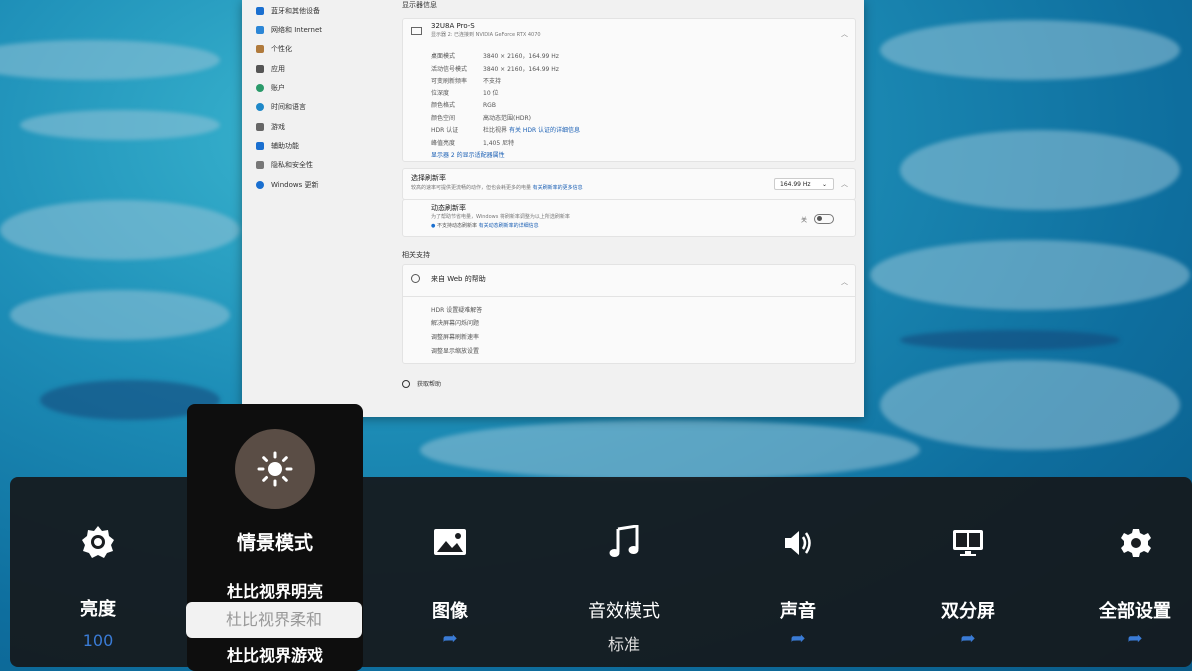 This screenshot has height=671, width=1192. Describe the element at coordinates (1136, 543) in the screenshot. I see `gear-icon` at that location.